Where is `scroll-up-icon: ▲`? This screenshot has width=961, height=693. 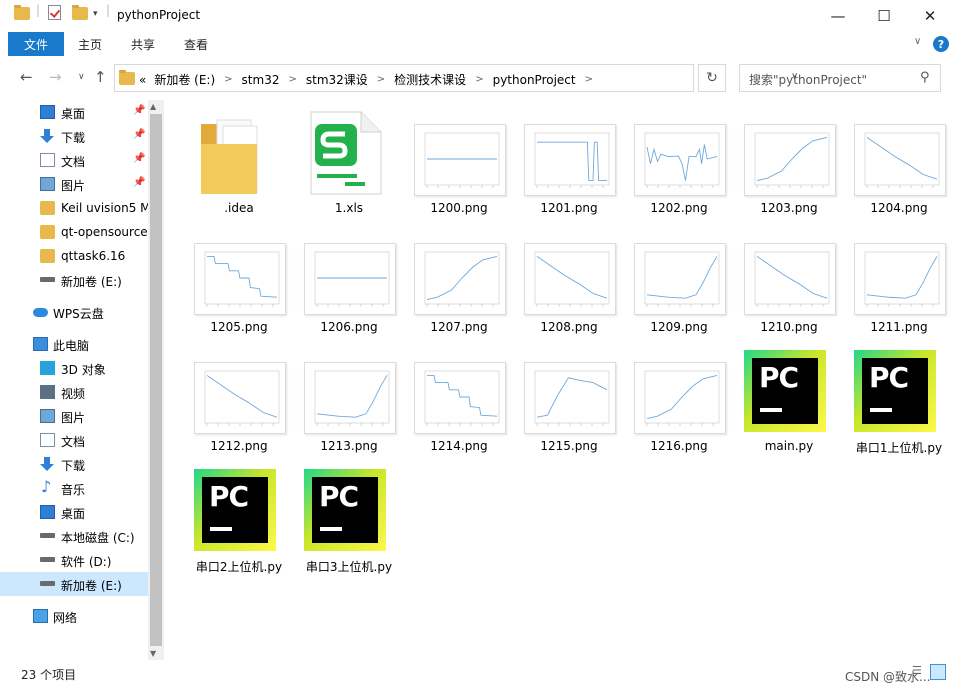
scroll-up-icon: ▲ is located at coordinates (153, 106).